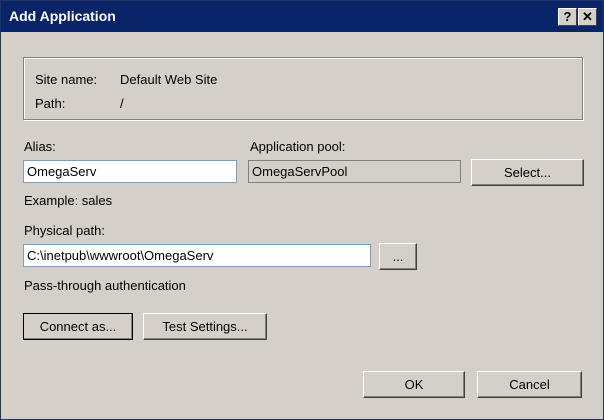 The height and width of the screenshot is (420, 604). What do you see at coordinates (567, 17) in the screenshot?
I see `help-icon: ?` at bounding box center [567, 17].